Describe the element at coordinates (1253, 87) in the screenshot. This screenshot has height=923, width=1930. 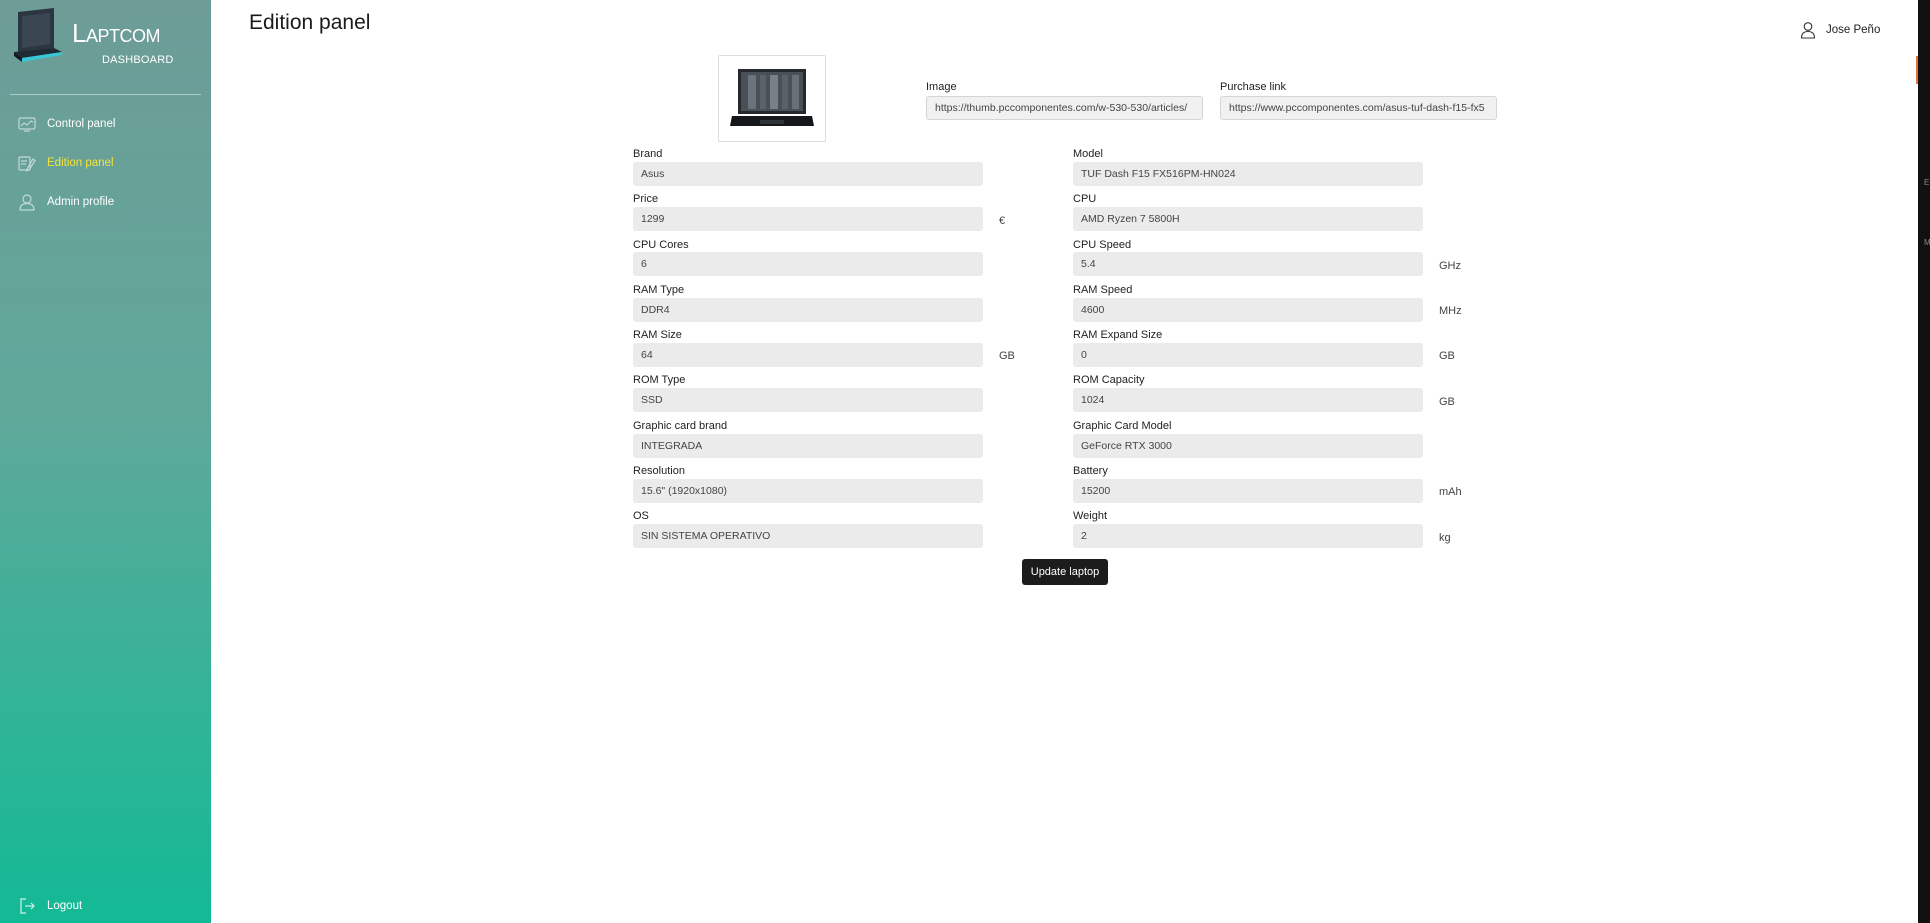
I see `purchase-link-label: Purchase link` at that location.